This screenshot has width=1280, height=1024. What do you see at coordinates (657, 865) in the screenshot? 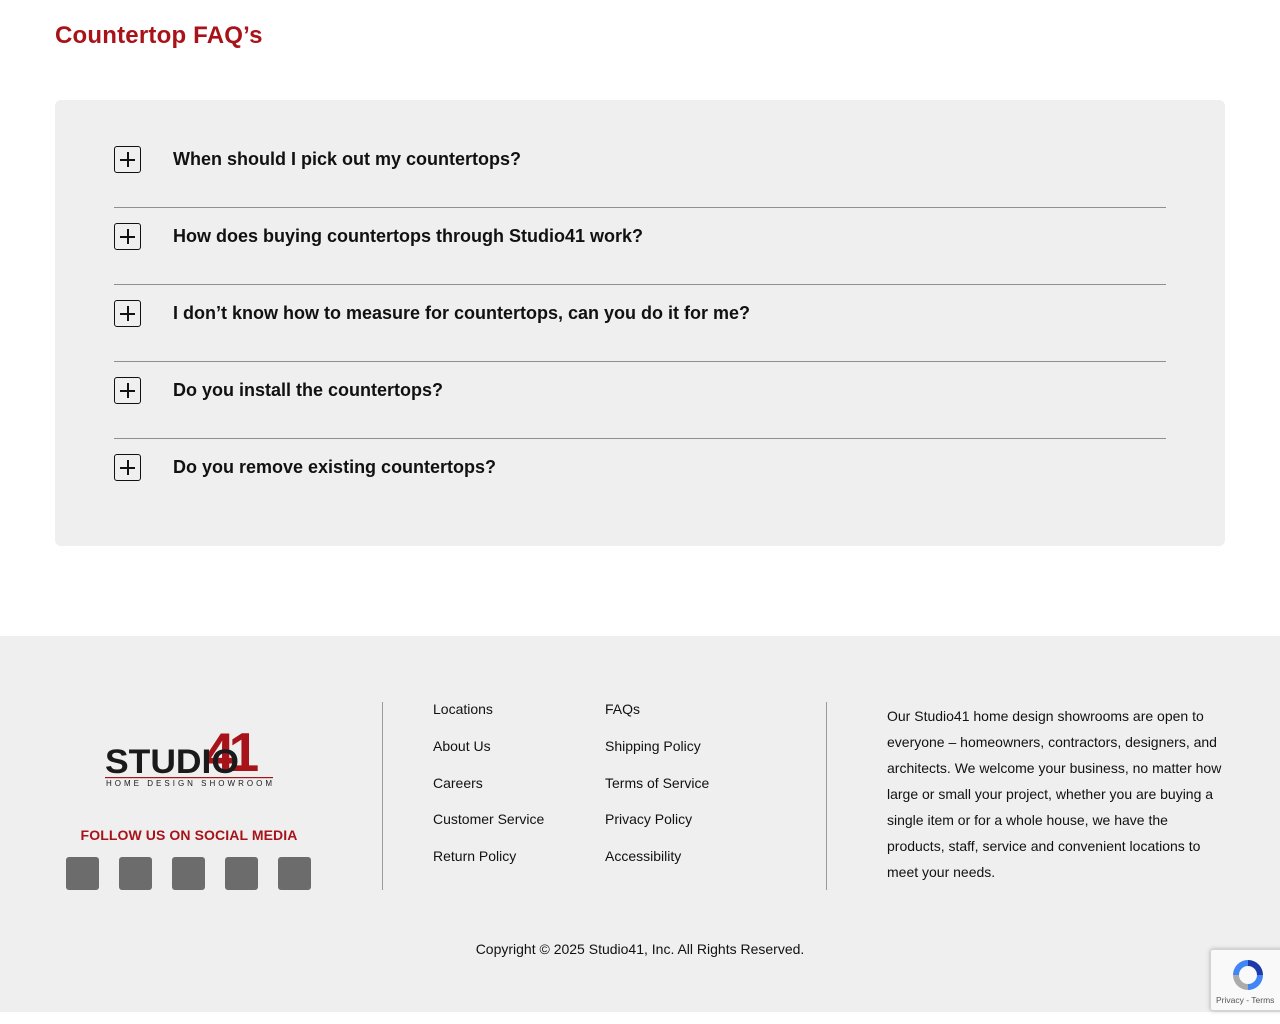
I see `footer-link-accessibility: Accessibility` at bounding box center [657, 865].